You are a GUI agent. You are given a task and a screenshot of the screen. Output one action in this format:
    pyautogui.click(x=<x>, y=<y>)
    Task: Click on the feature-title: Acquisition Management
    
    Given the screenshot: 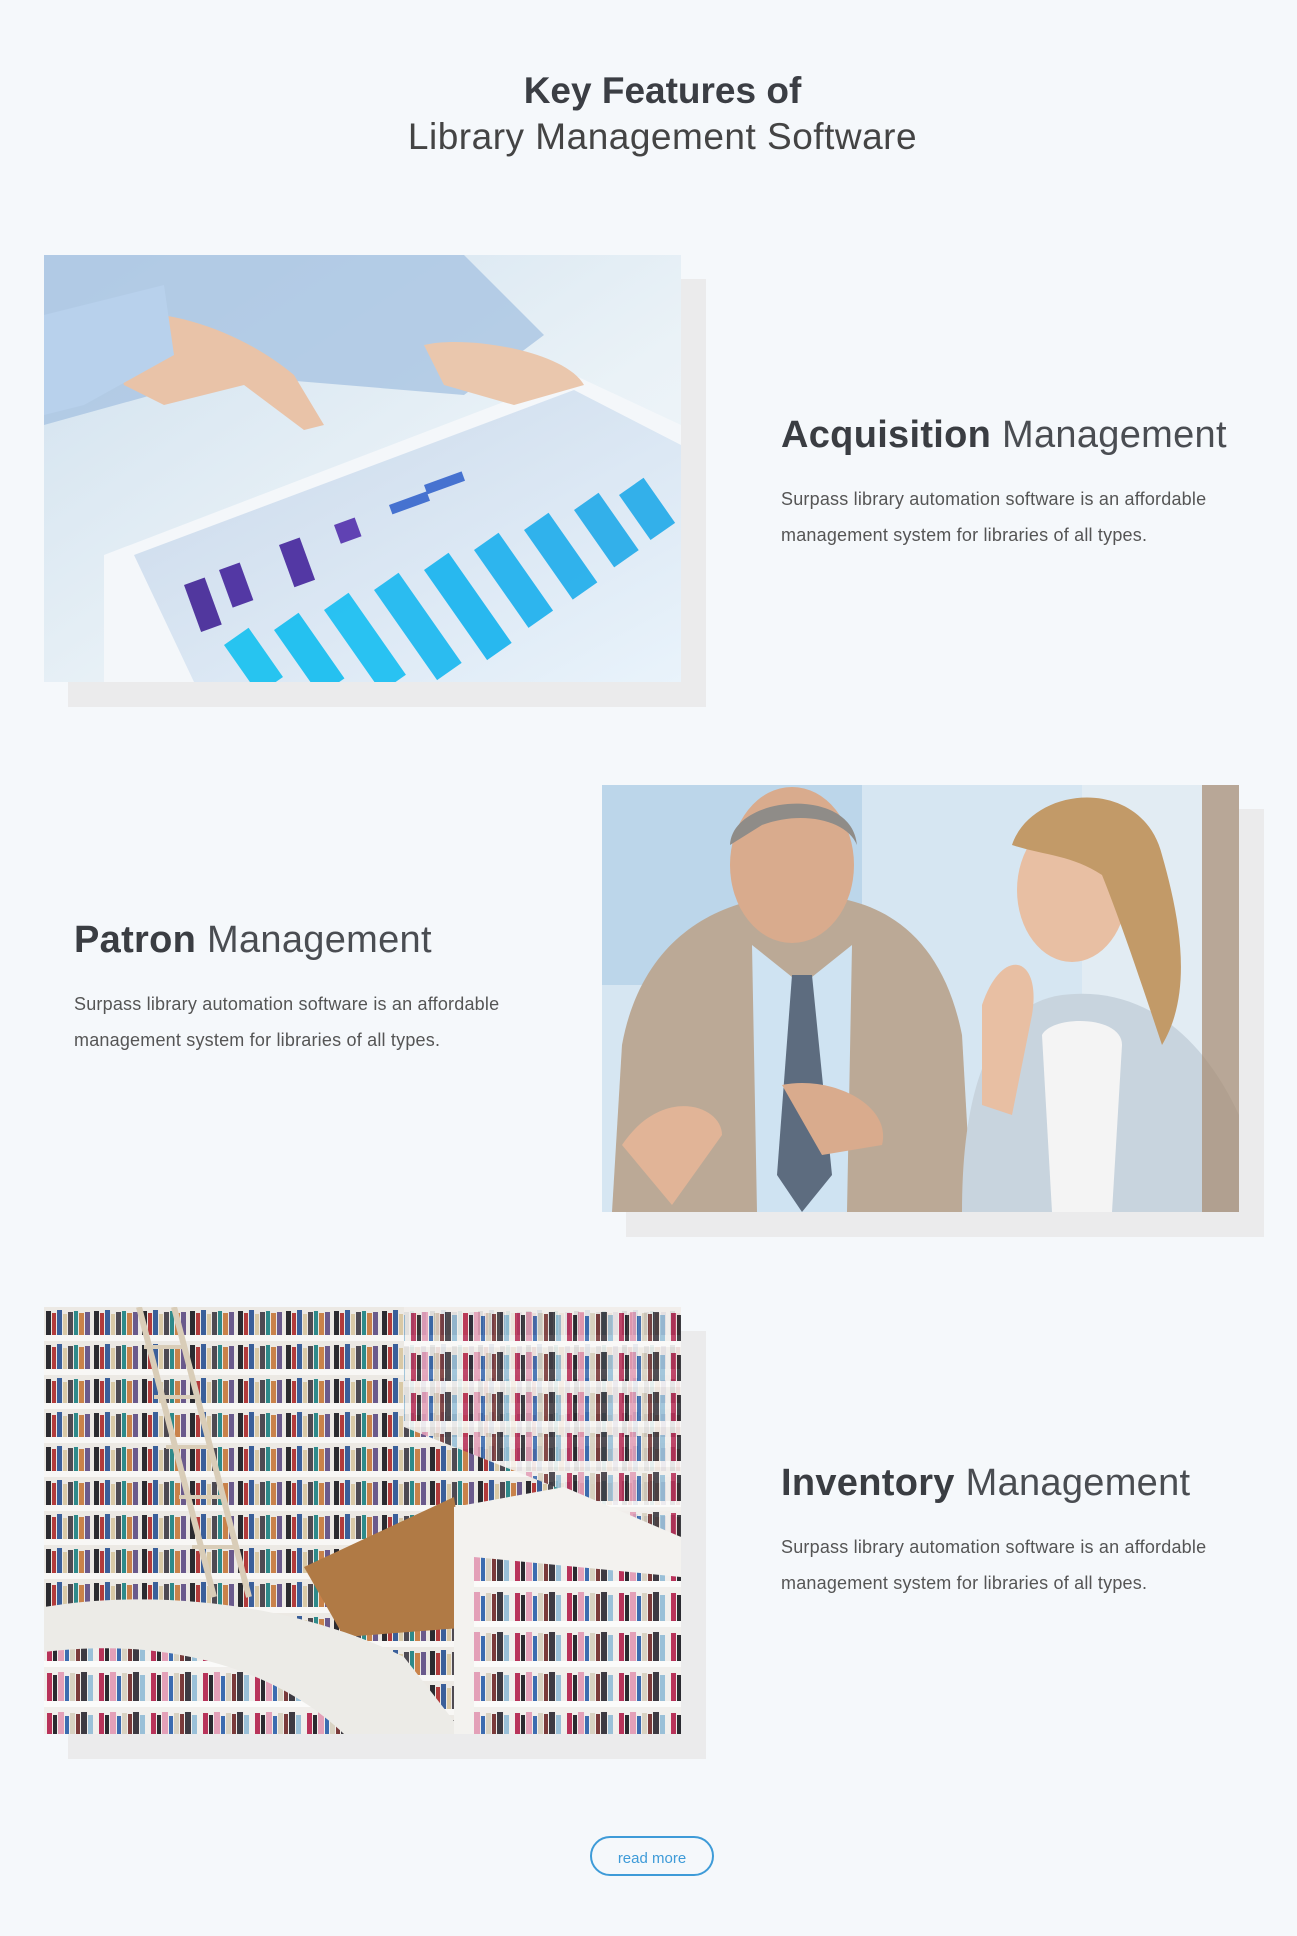 What is the action you would take?
    pyautogui.click(x=1016, y=435)
    